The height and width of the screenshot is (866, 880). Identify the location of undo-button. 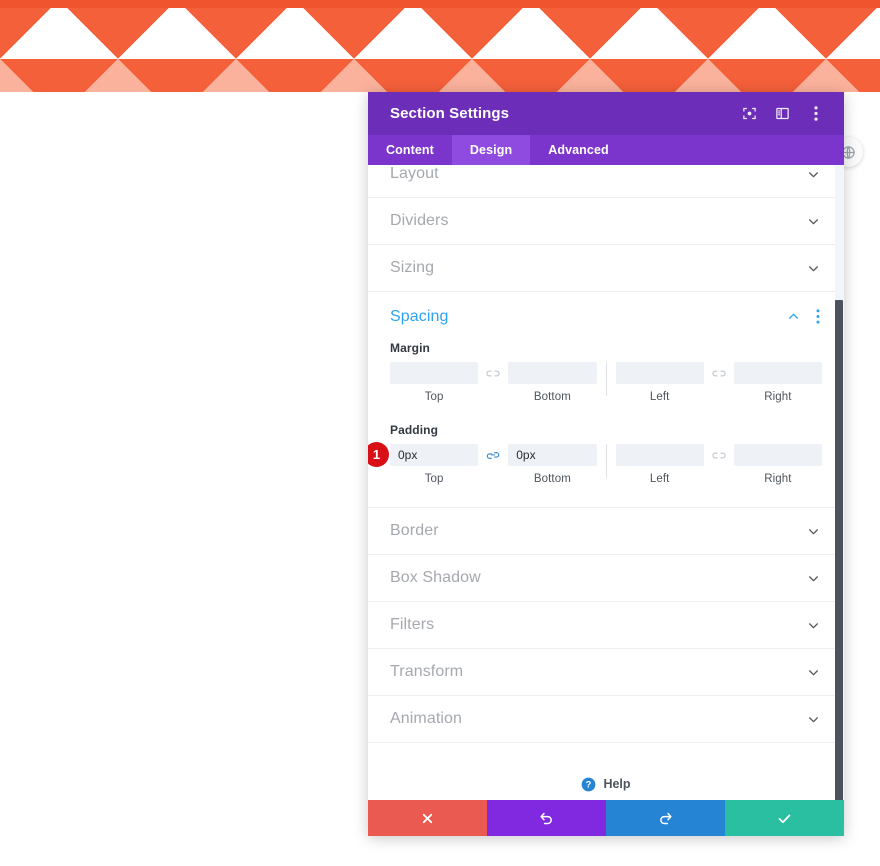
(546, 818).